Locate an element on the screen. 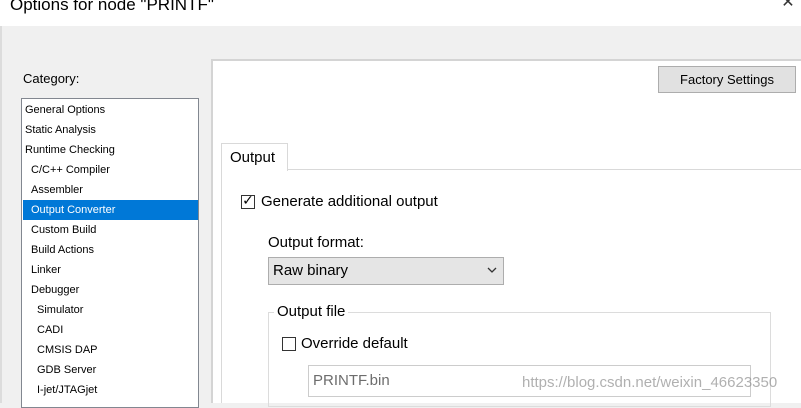 The width and height of the screenshot is (801, 408). category-item-static-analysis: Static Analysis is located at coordinates (110, 130).